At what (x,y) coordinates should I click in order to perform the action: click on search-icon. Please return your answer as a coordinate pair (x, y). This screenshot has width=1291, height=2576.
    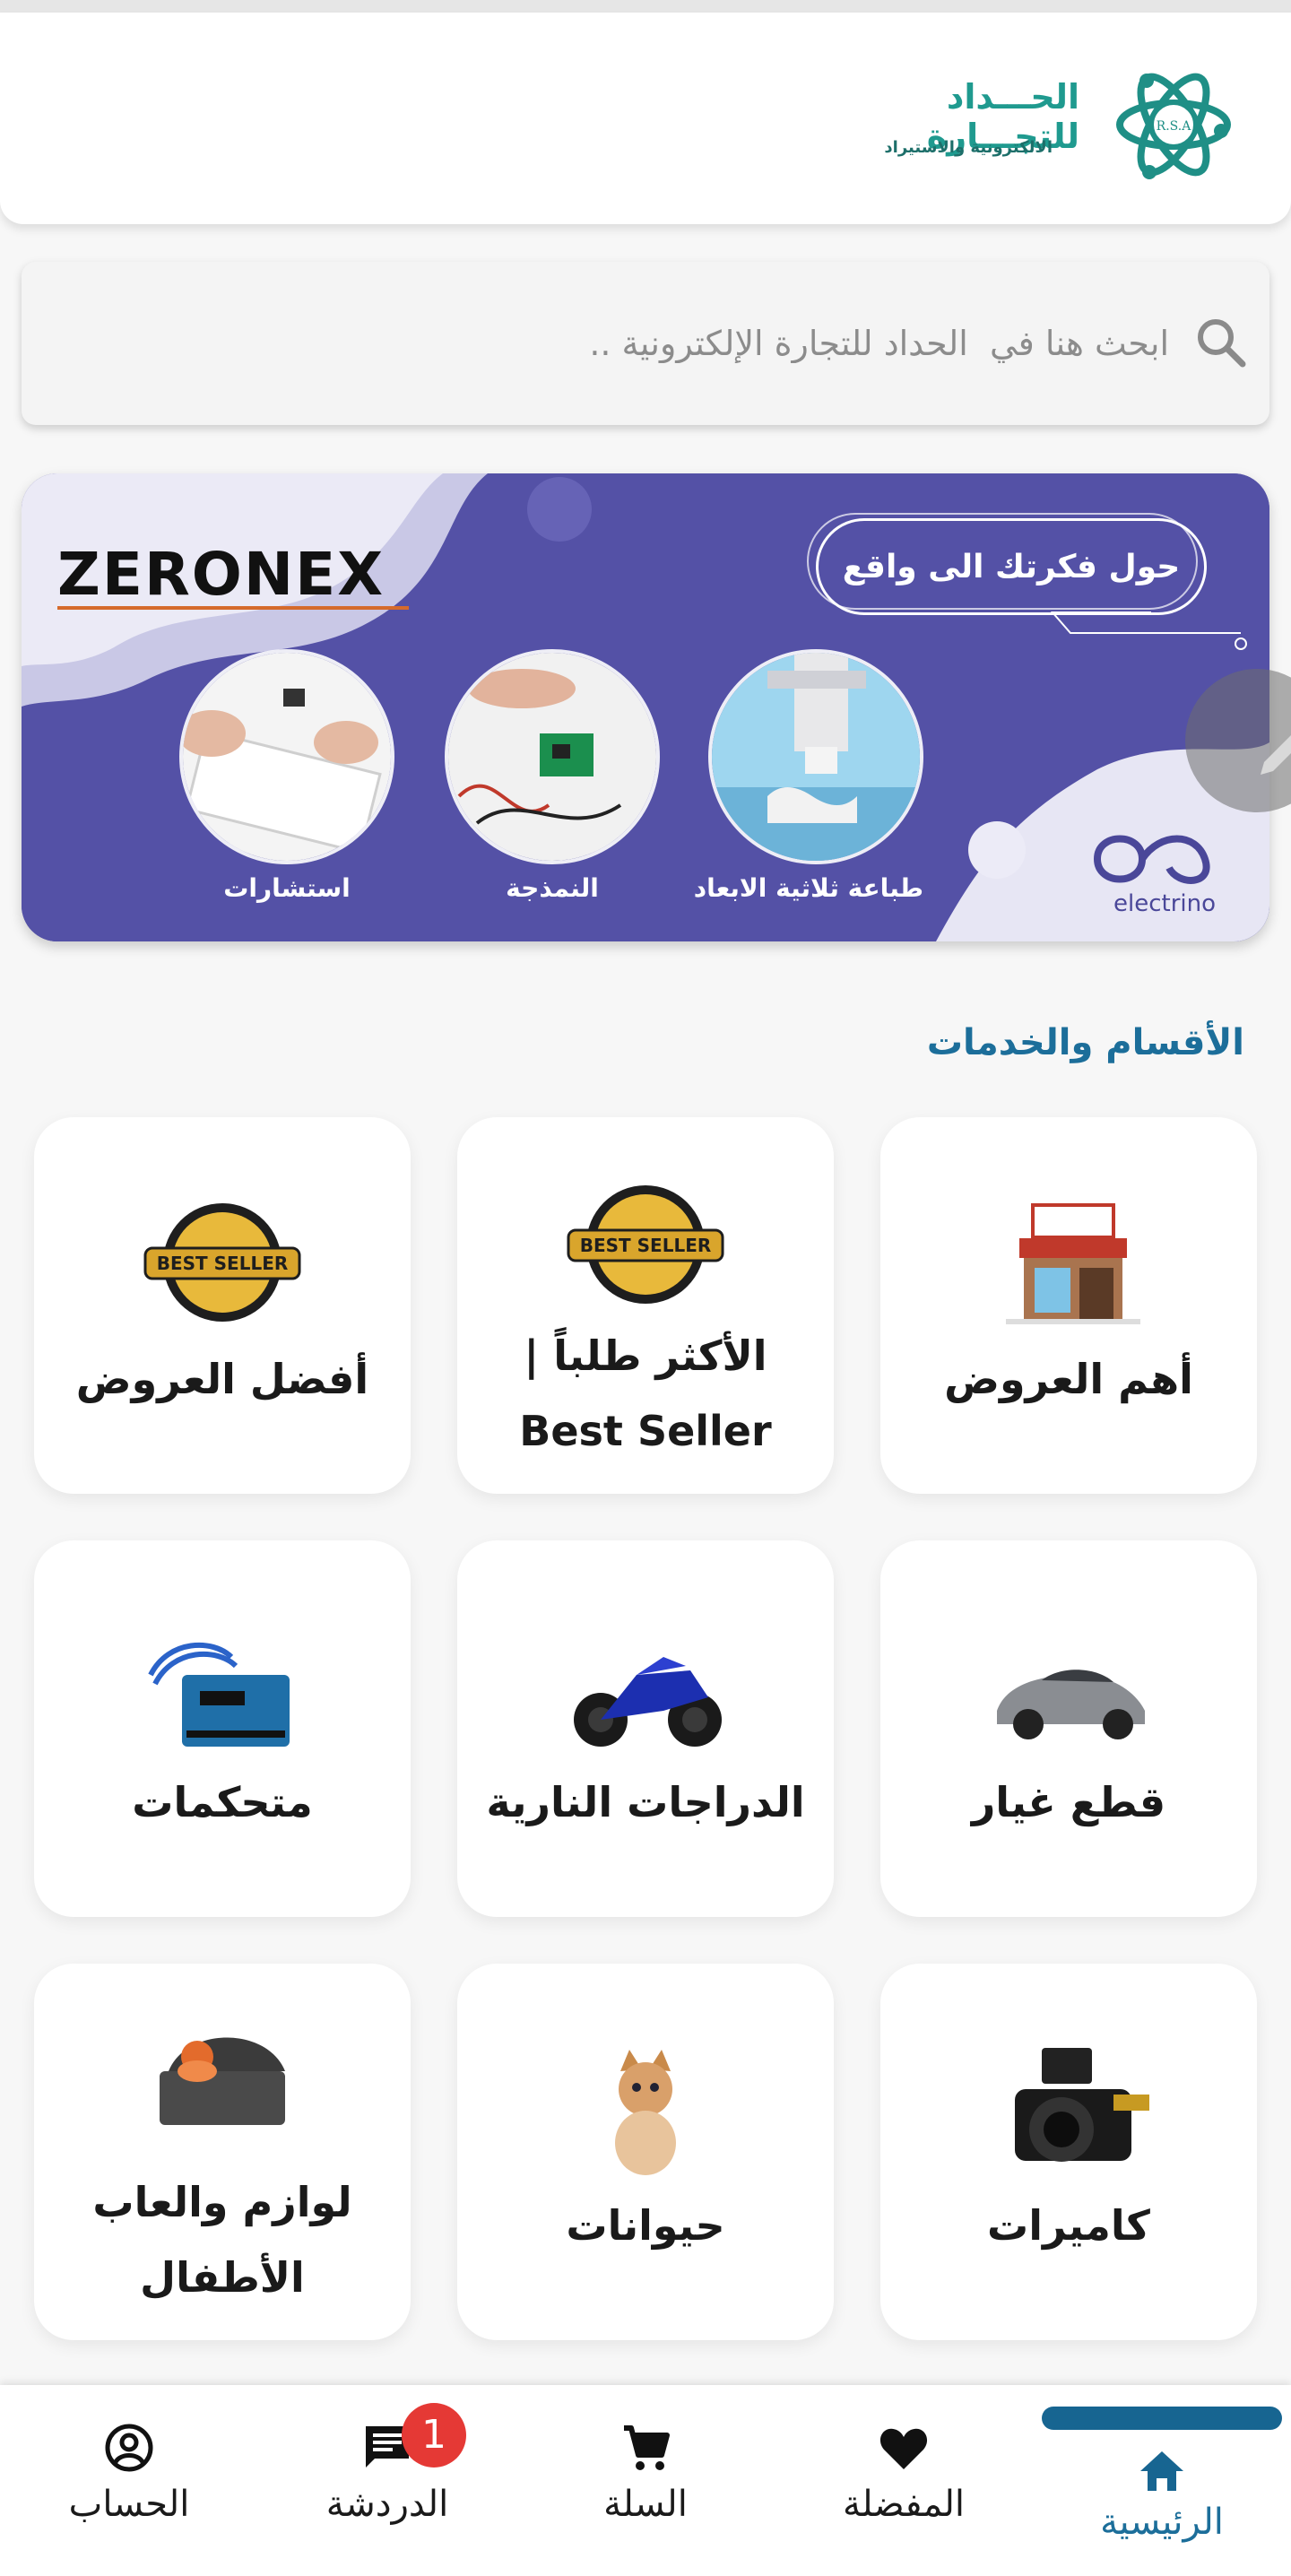
    Looking at the image, I should click on (1221, 342).